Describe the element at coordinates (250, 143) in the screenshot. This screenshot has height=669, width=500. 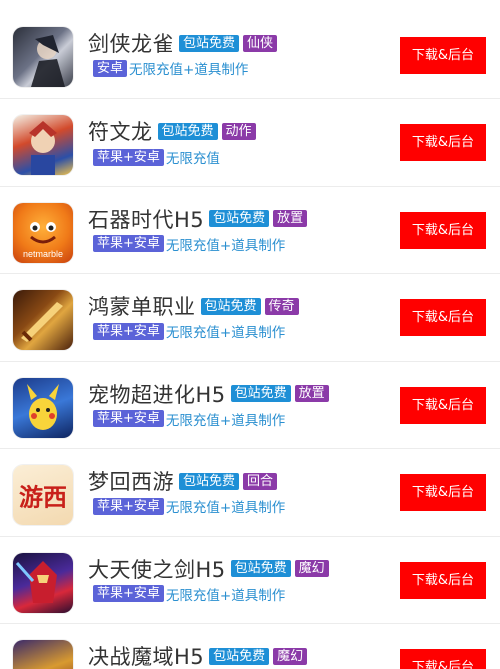
I see `list-item: 符文龙 包站免费 动作 苹果+安卓 无限充值 下载&后台` at that location.